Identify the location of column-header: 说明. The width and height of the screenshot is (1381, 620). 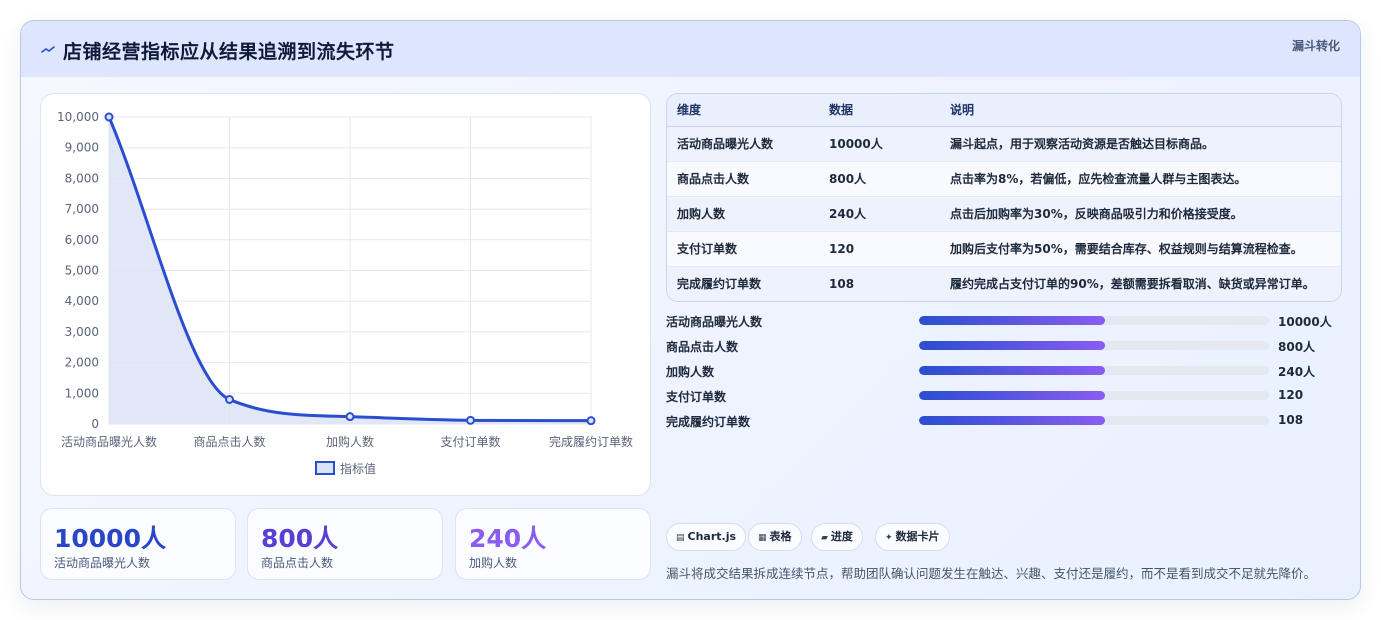
(1145, 110).